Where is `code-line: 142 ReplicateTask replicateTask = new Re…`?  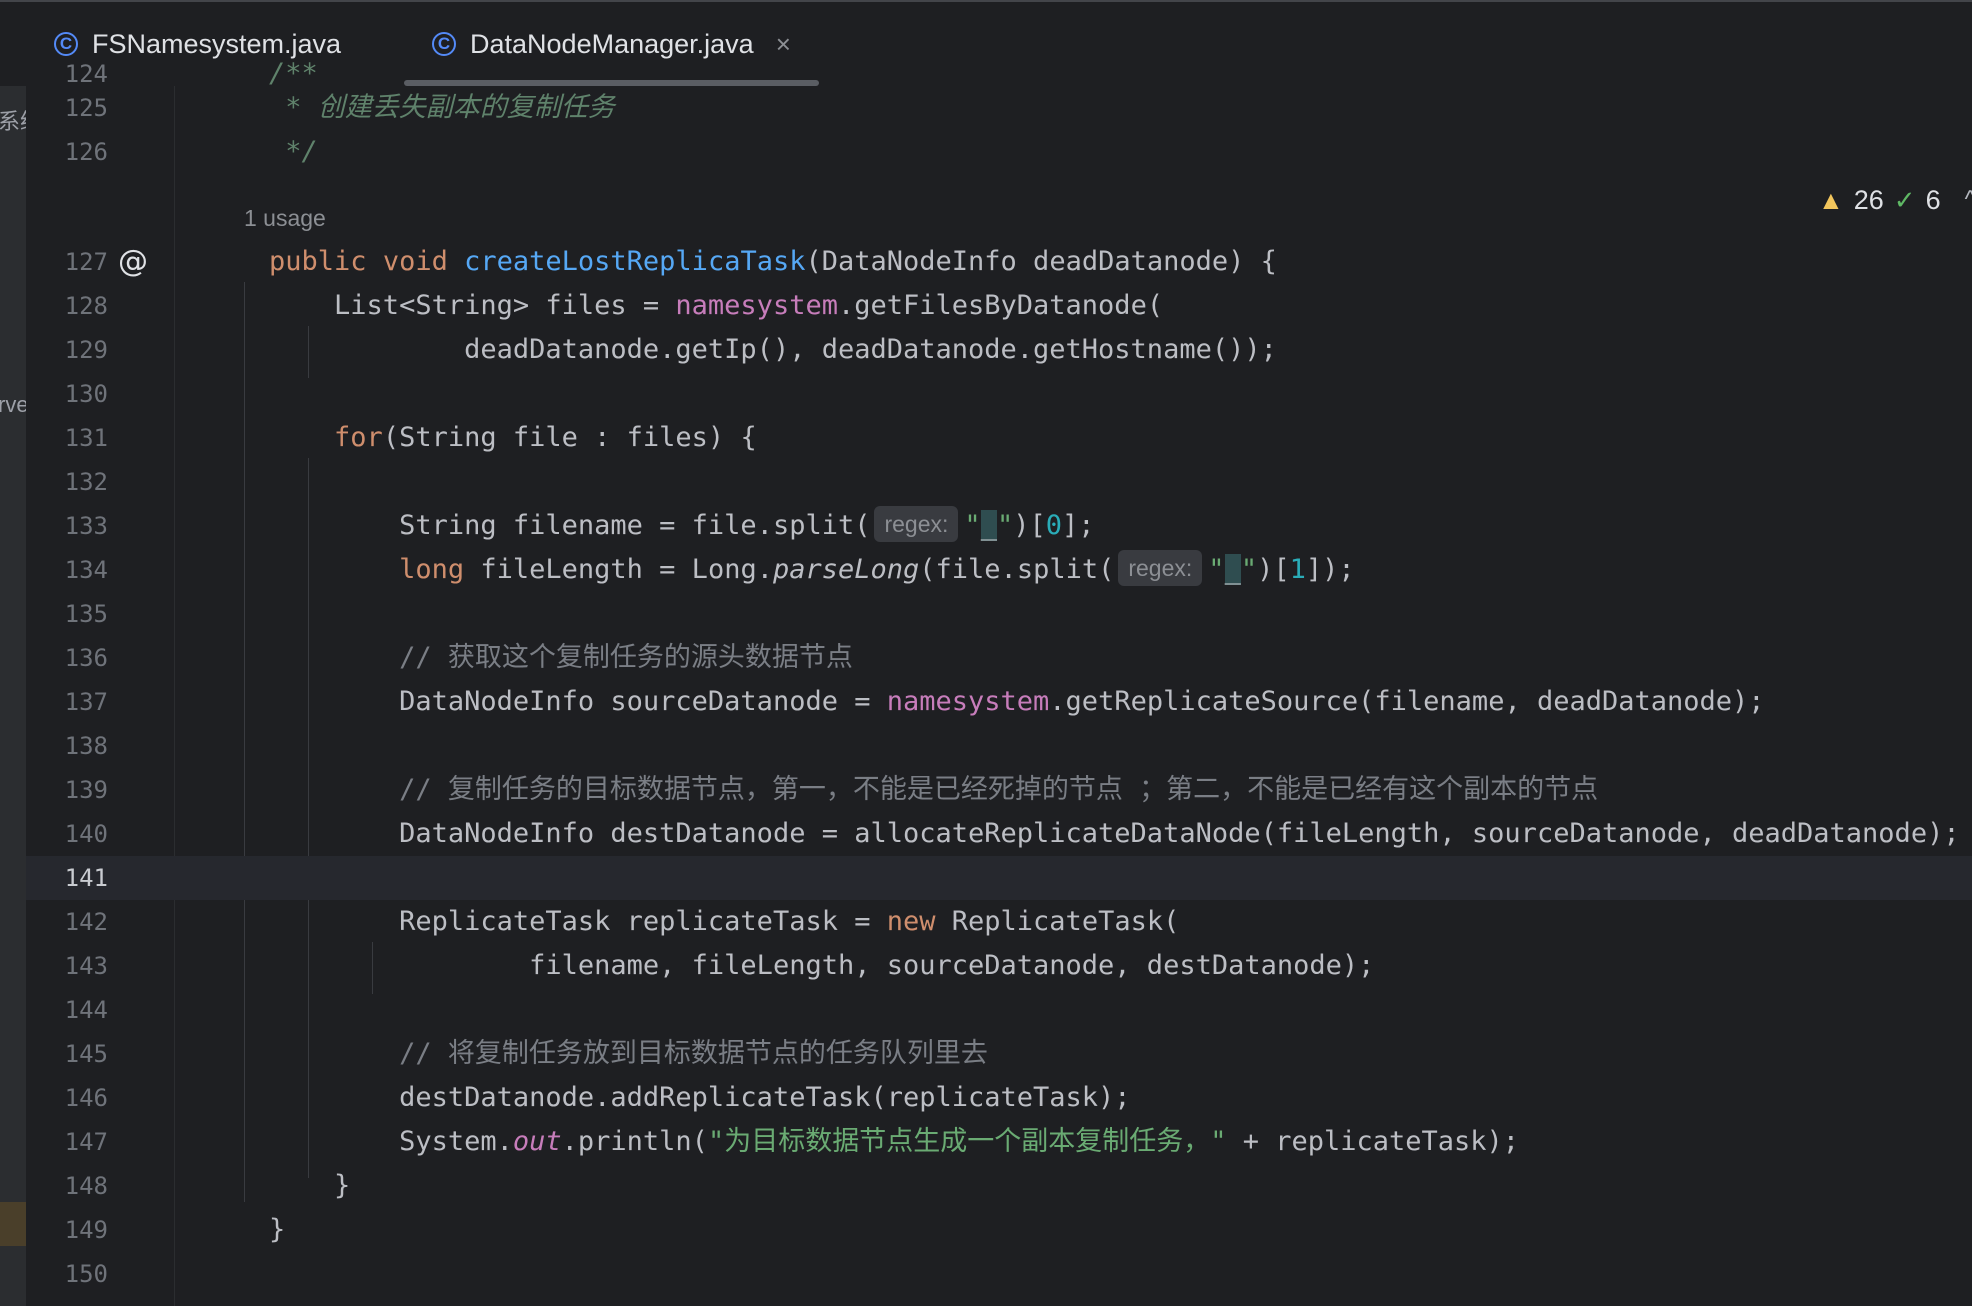 code-line: 142 ReplicateTask replicateTask = new Re… is located at coordinates (999, 922).